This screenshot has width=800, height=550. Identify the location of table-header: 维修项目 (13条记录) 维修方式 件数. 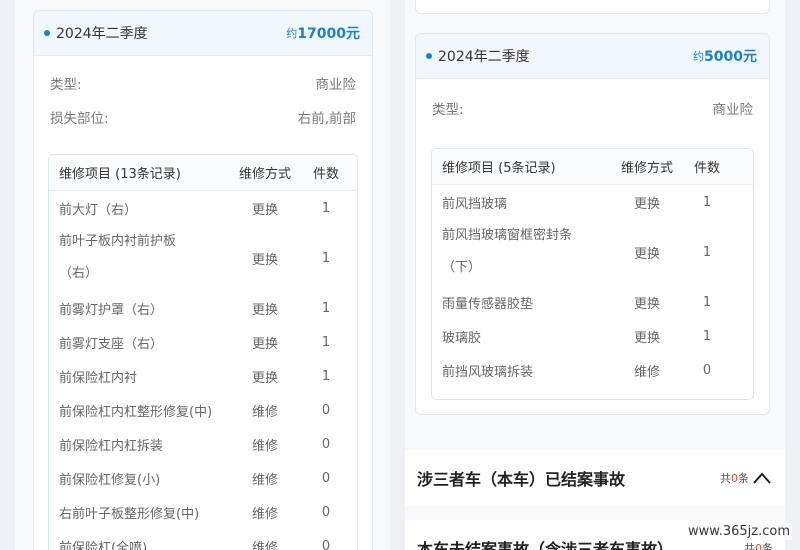
(203, 173).